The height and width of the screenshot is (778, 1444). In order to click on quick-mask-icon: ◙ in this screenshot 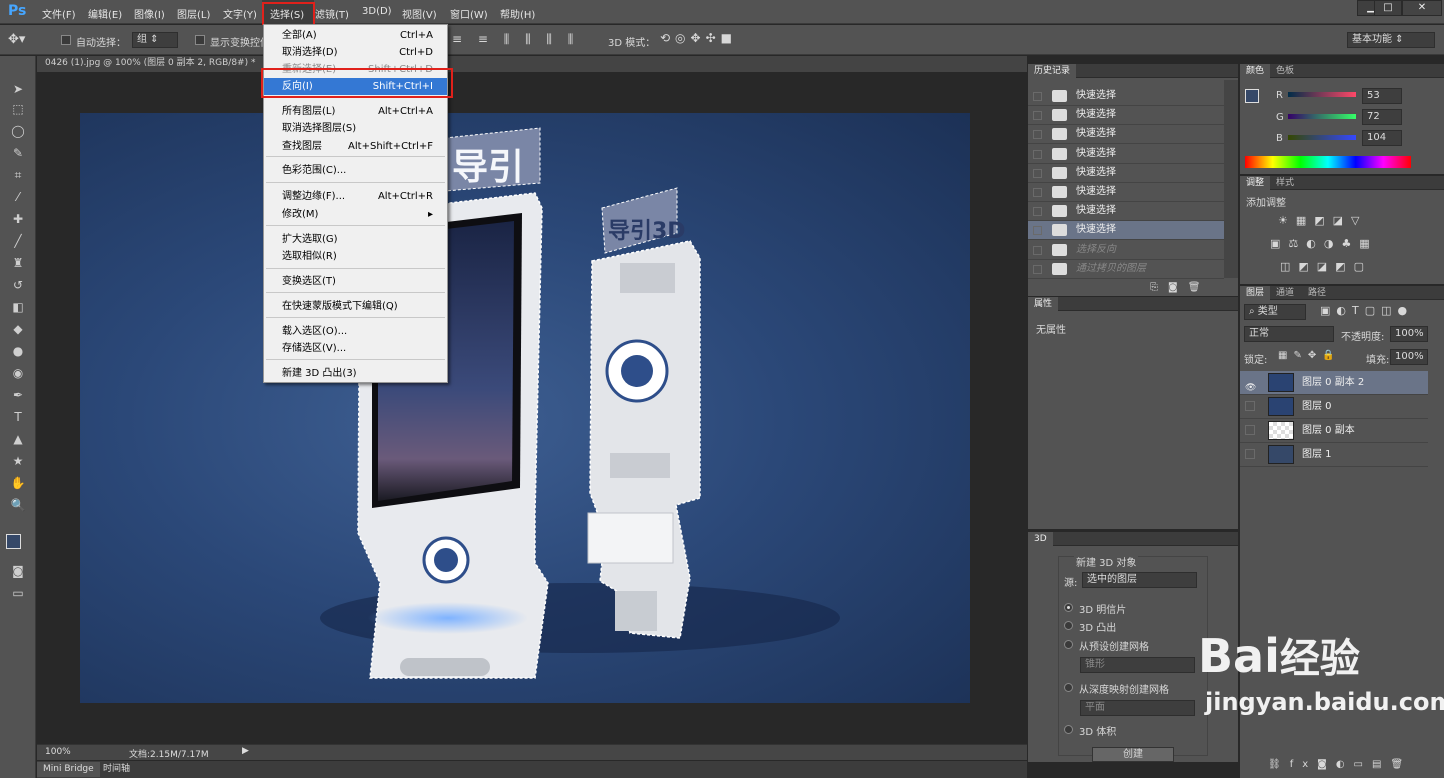, I will do `click(18, 571)`.